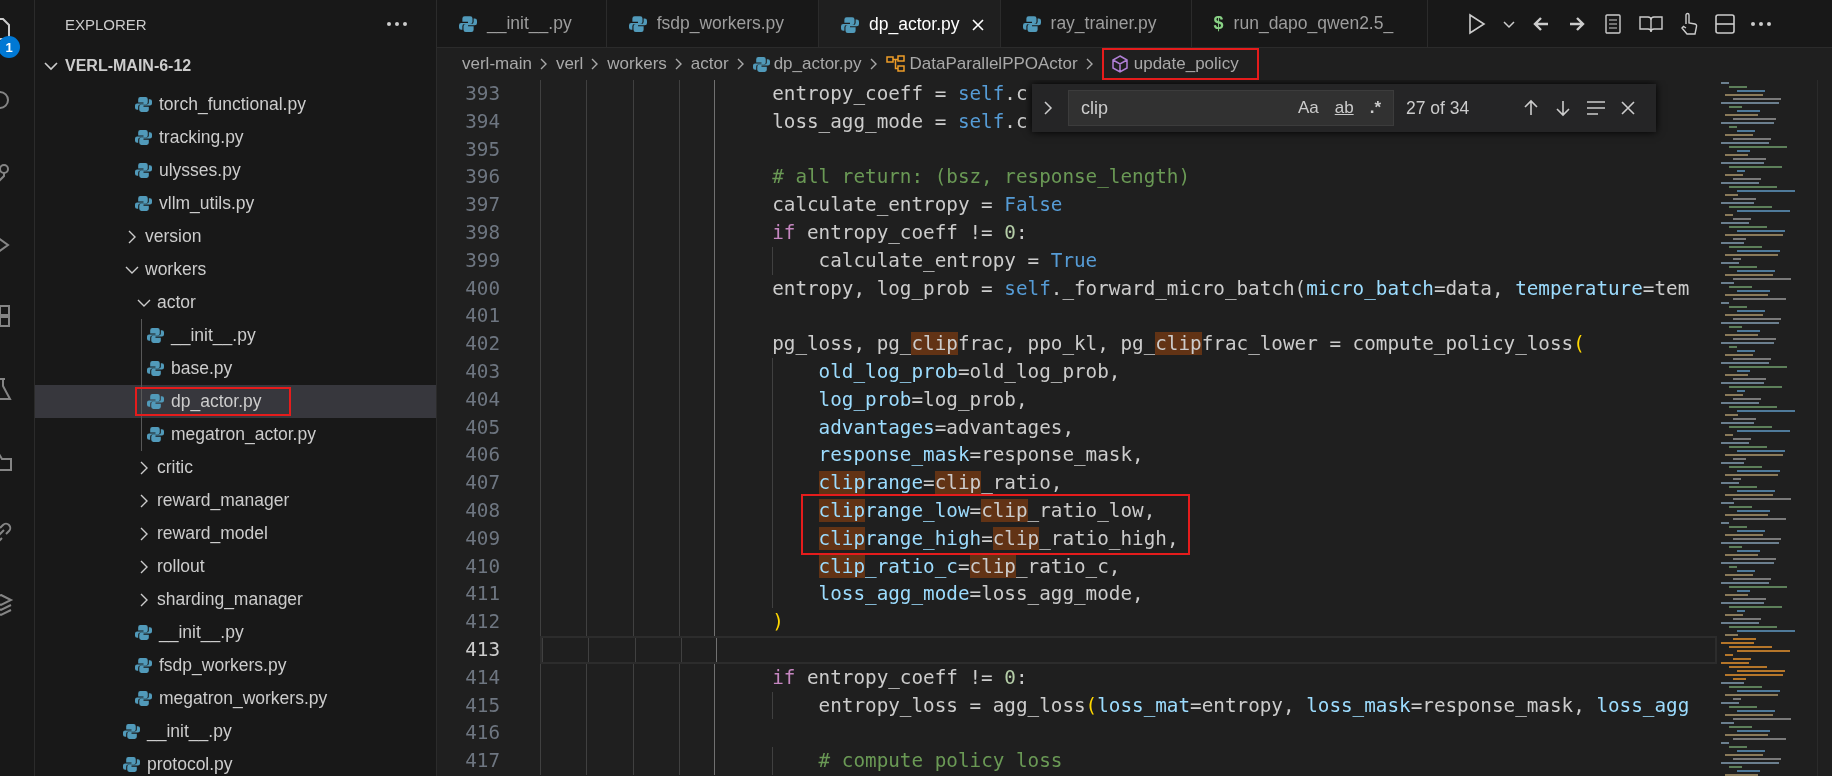 This screenshot has width=1832, height=776. I want to click on tree-item: reward_model, so click(235, 533).